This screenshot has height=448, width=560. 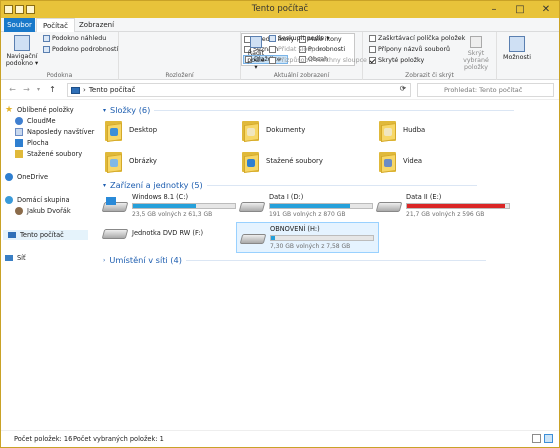 I want to click on drive-item: Data I (D:) 191 GB volných z 870 GB, so click(x=305, y=205).